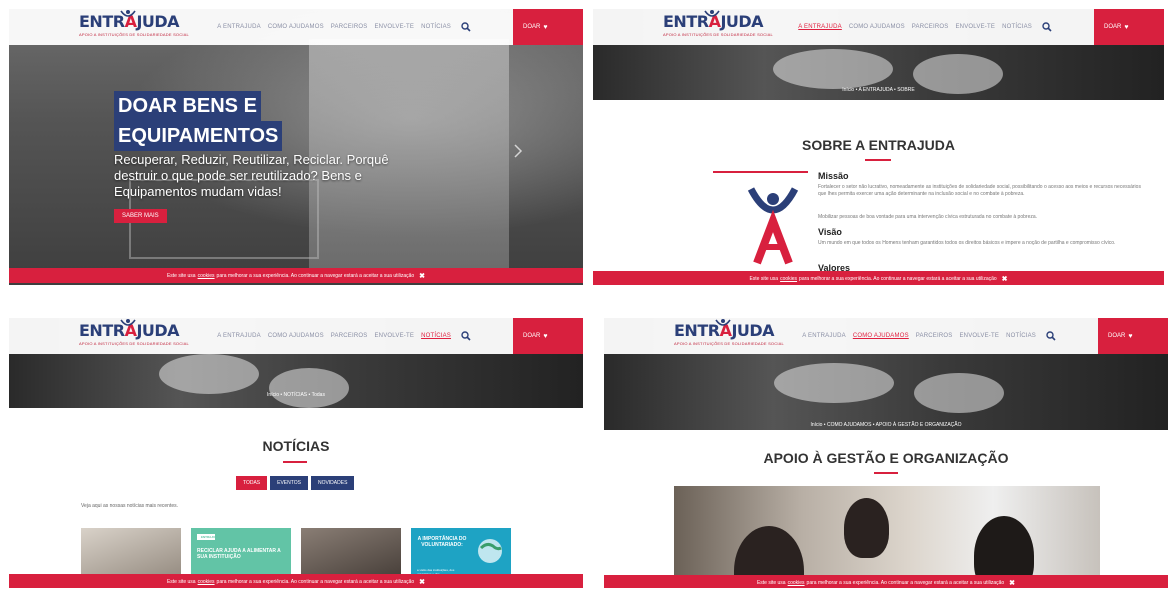  I want to click on page-title: NOTÍCIAS, so click(296, 446).